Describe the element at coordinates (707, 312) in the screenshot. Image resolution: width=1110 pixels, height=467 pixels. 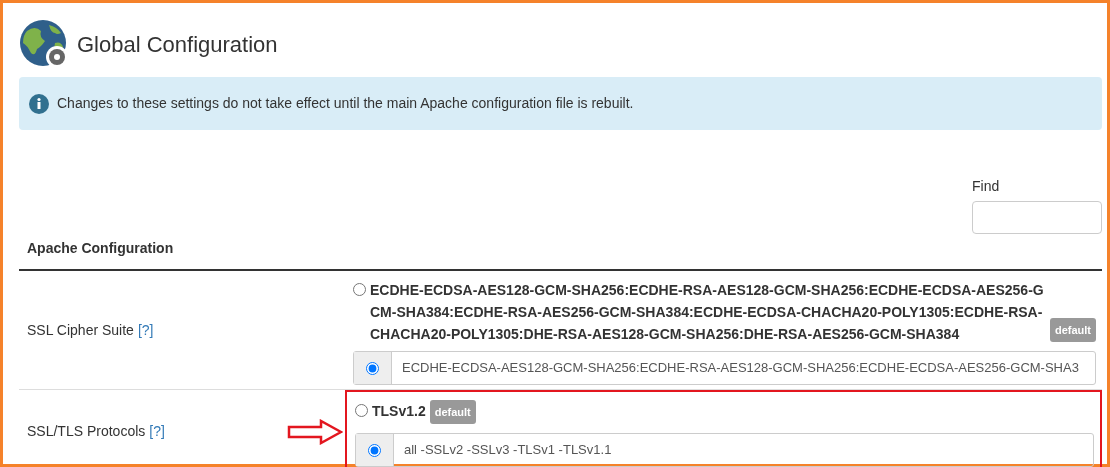
I see `option-text: ECDHE-ECDSA-AES128-GCM-SHA256:ECDHE-RSA-AES128-GCM-SHA256:ECDHE-ECDSA-AES256-GCM-SHA384:ECDHE-RSA-AES256-GCM-SHA384:ECDHE-ECDSA-CHACHA20-POLY1305:ECDHE-RSA-CHACHA20-POLY1305:DHE-RSA-AES128-GCM-SHA256:DHE-RSA-AES256-GCM-SHA384` at that location.